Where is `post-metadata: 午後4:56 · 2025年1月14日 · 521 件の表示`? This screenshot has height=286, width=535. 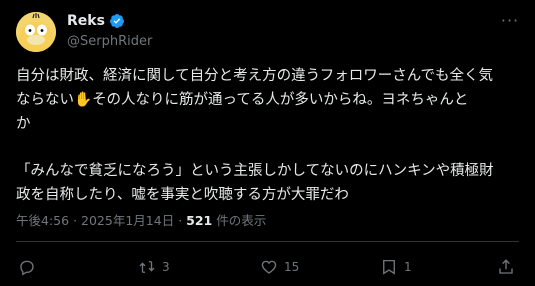
post-metadata: 午後4:56 · 2025年1月14日 · 521 件の表示 is located at coordinates (141, 219).